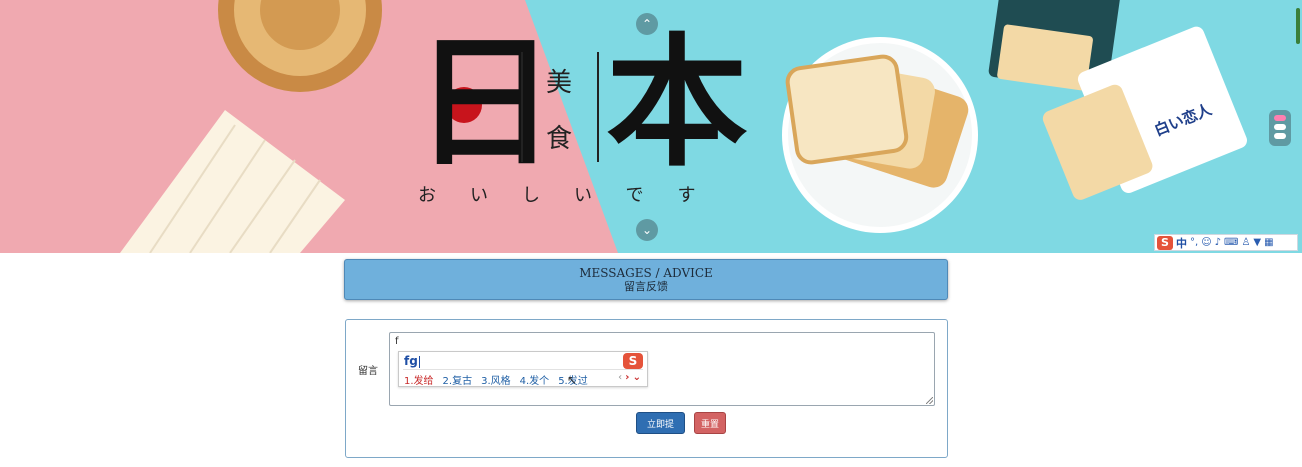 The image size is (1302, 467). Describe the element at coordinates (1194, 243) in the screenshot. I see `punctuation-icon: °,` at that location.